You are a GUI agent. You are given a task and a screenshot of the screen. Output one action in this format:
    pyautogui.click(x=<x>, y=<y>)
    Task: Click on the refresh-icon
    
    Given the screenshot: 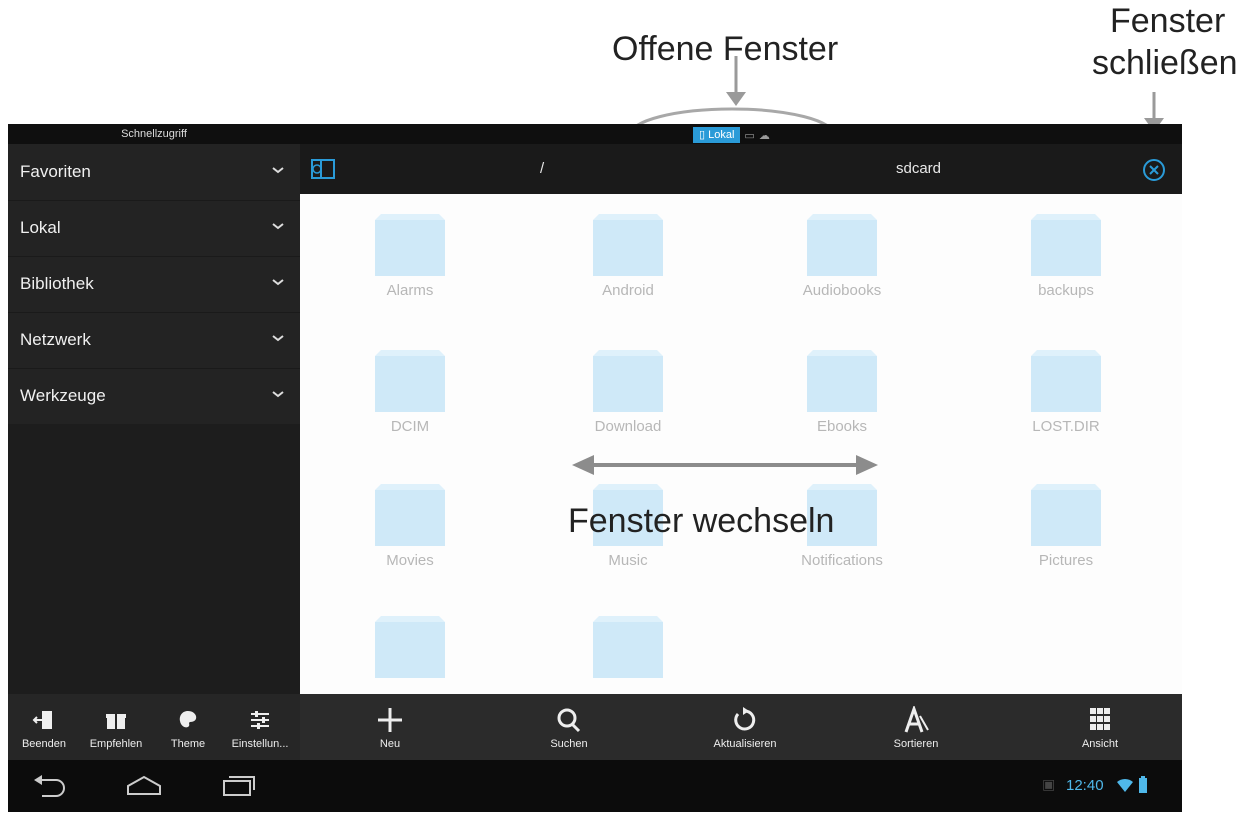 What is the action you would take?
    pyautogui.click(x=745, y=719)
    